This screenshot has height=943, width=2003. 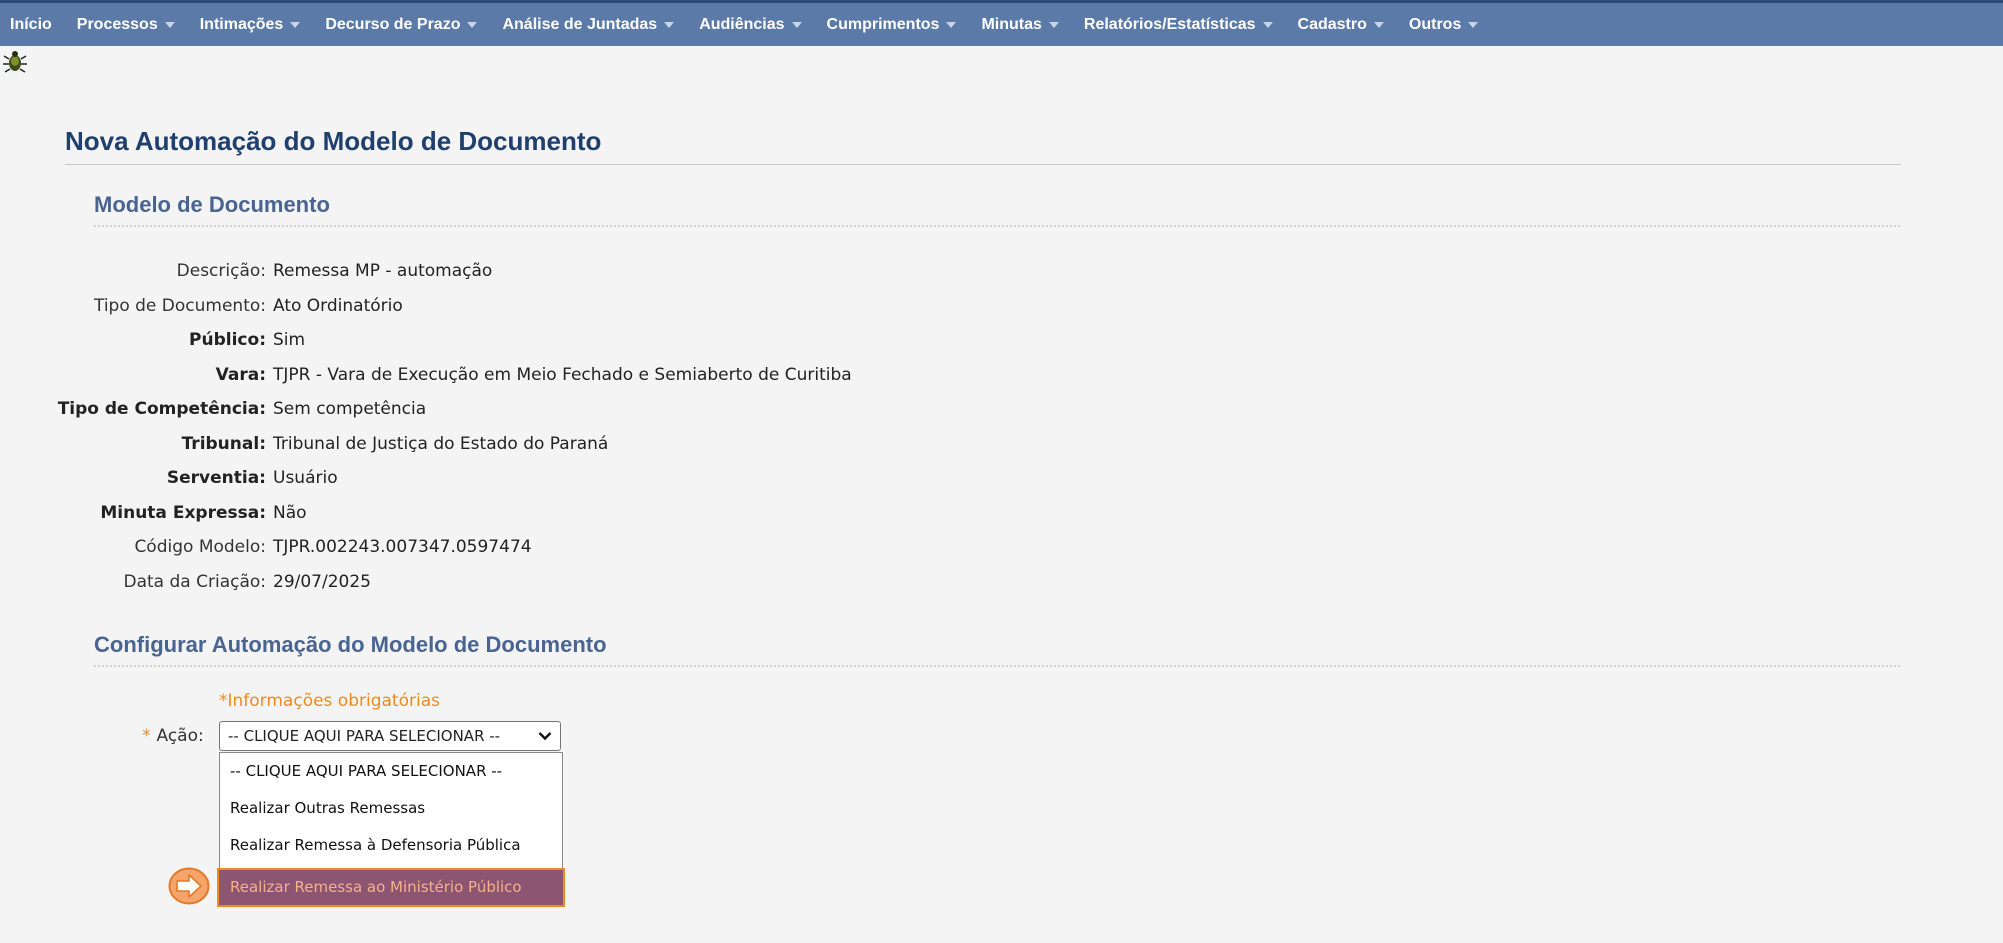 What do you see at coordinates (1011, 24) in the screenshot?
I see `menu-item-label: Minutas` at bounding box center [1011, 24].